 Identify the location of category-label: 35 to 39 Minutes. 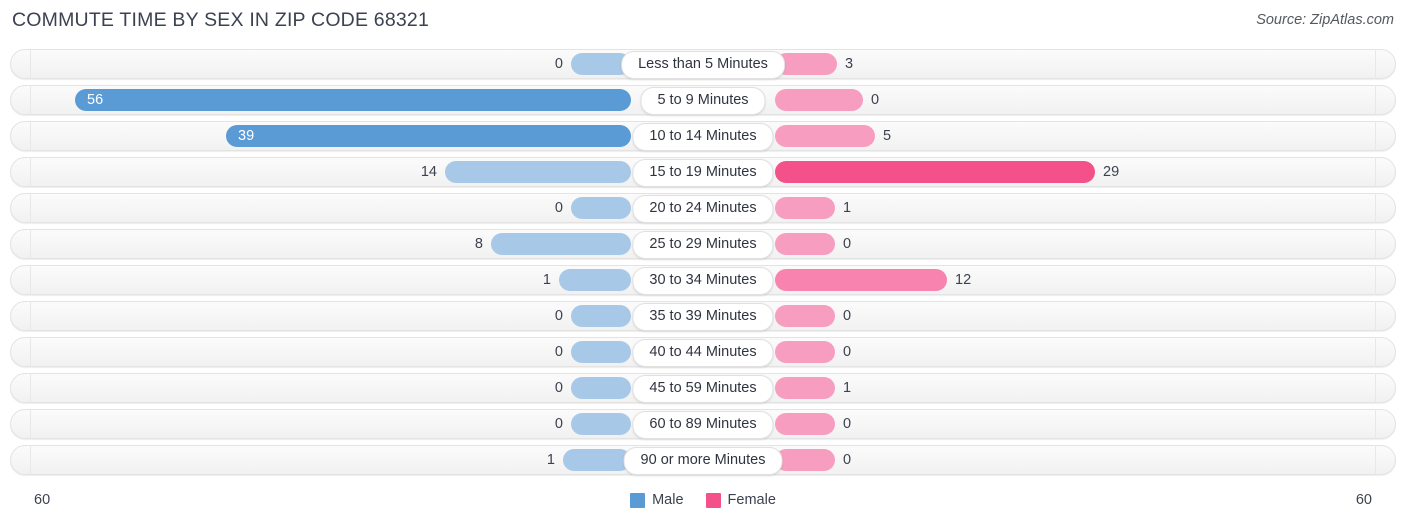
(703, 317).